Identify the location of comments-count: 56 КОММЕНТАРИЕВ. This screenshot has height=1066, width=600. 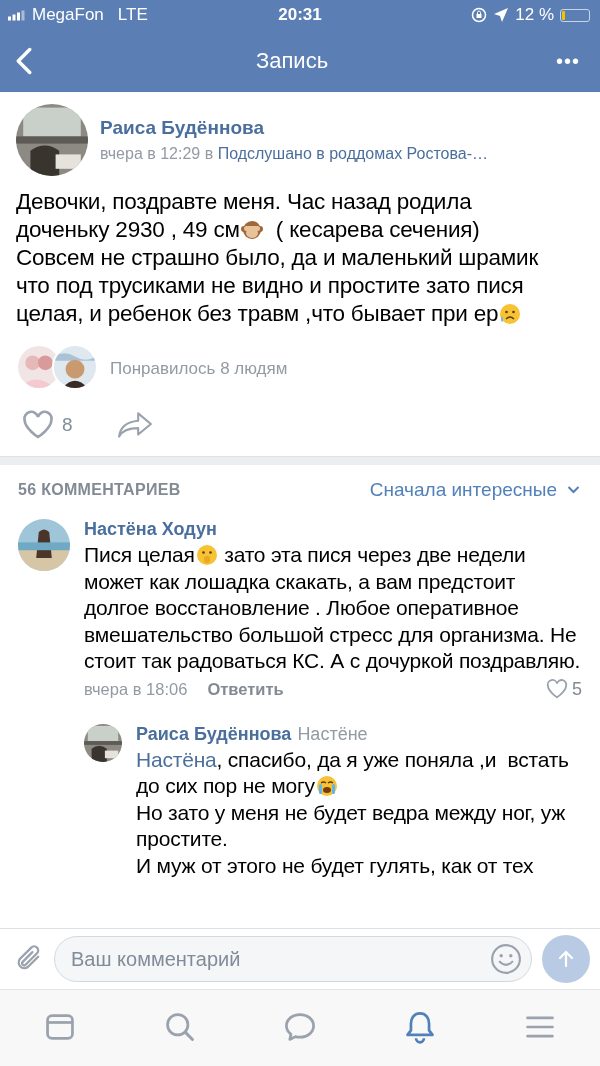
(99, 490).